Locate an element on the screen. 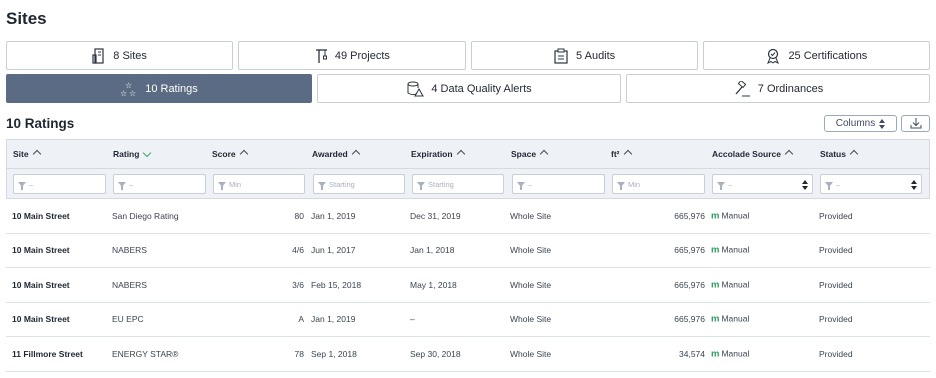 The height and width of the screenshot is (378, 936). tab-audits: 5 Audits is located at coordinates (584, 55).